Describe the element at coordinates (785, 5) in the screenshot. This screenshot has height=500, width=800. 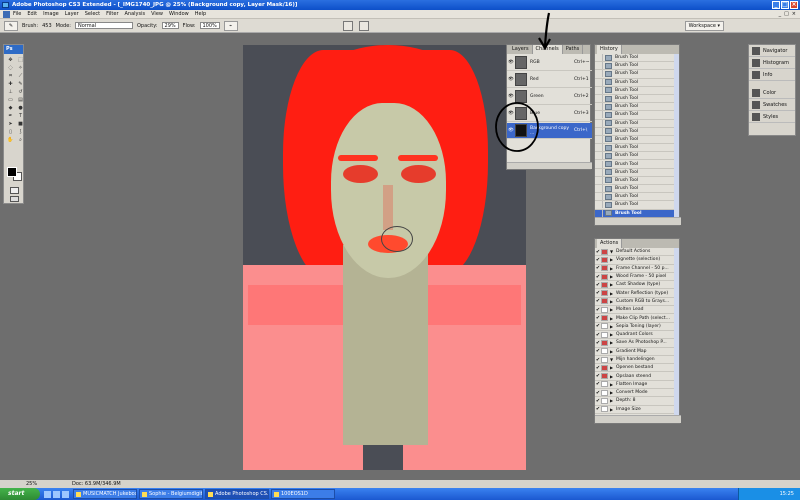
I see `maximize-button: □` at that location.